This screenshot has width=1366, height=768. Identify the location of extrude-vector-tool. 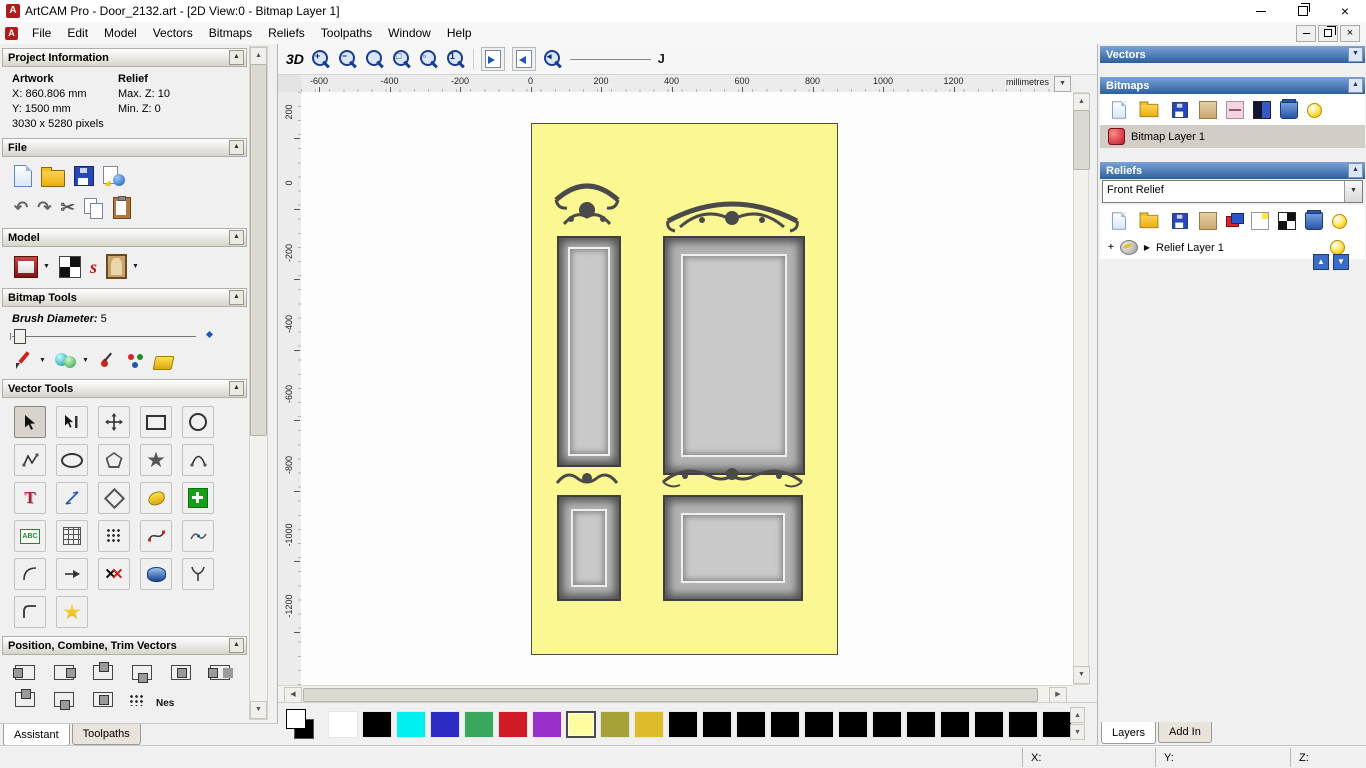
(156, 574).